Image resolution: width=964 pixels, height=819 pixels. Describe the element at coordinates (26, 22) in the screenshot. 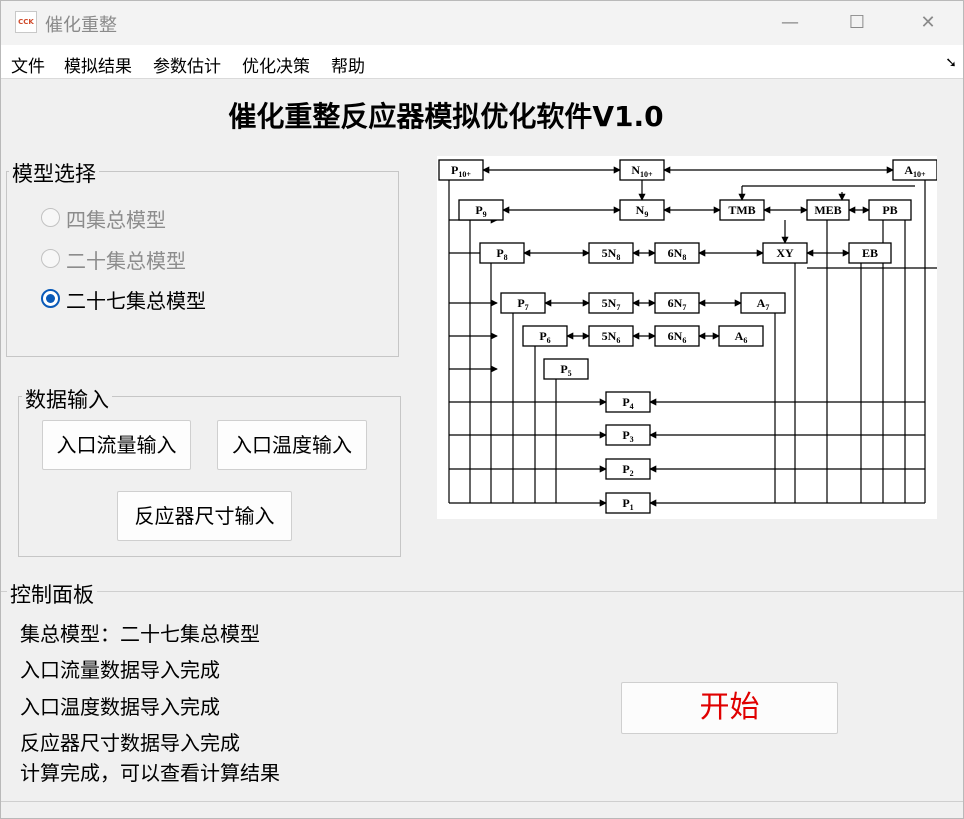

I see `app-logo-icon: CCK` at that location.